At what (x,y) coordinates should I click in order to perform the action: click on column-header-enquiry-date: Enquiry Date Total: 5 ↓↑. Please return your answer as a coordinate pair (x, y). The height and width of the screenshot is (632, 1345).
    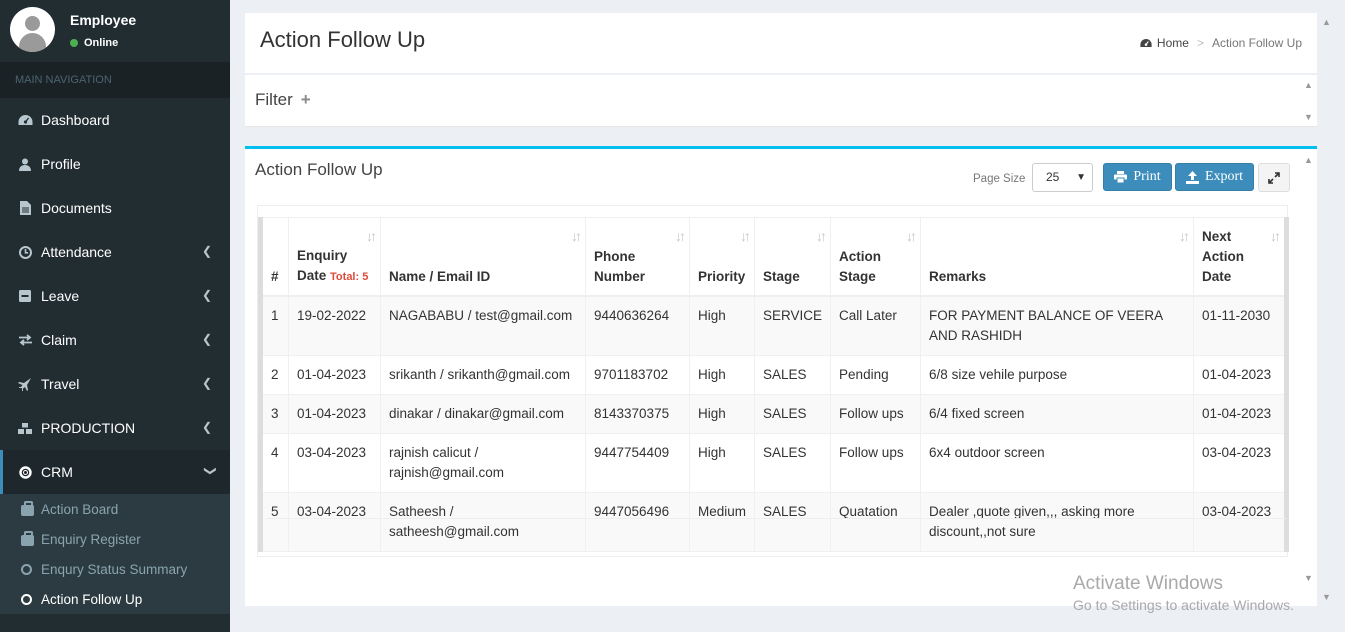
    Looking at the image, I should click on (334, 257).